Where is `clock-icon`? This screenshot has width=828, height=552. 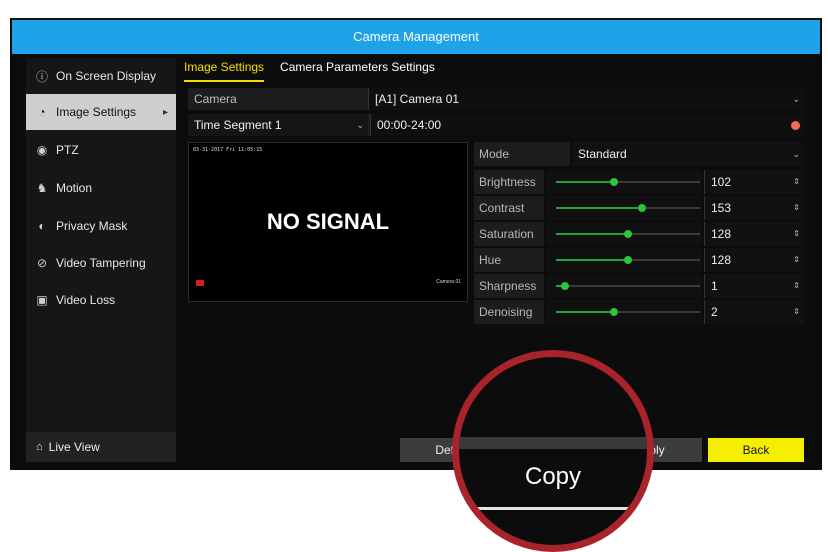 clock-icon is located at coordinates (795, 125).